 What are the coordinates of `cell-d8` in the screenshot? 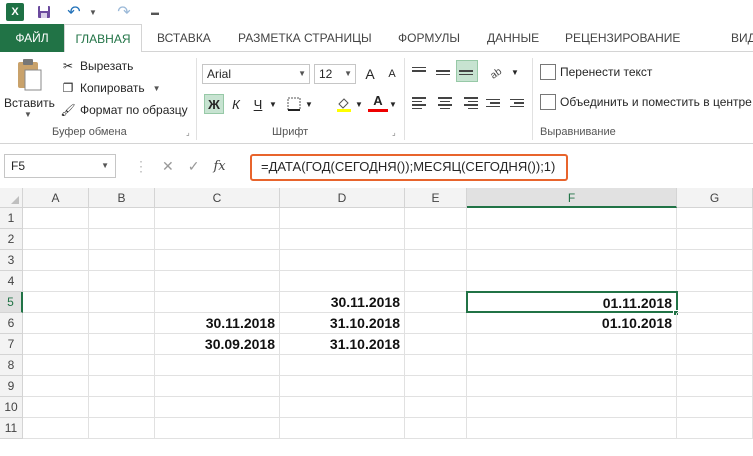 It's located at (342, 365).